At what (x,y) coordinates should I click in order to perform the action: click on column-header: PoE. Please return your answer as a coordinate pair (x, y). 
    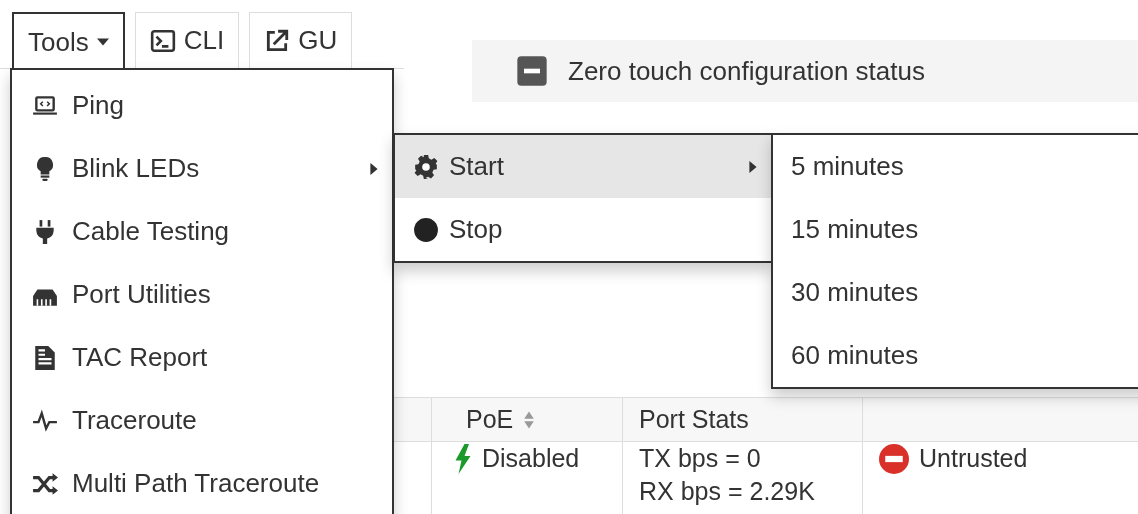
    Looking at the image, I should click on (527, 419).